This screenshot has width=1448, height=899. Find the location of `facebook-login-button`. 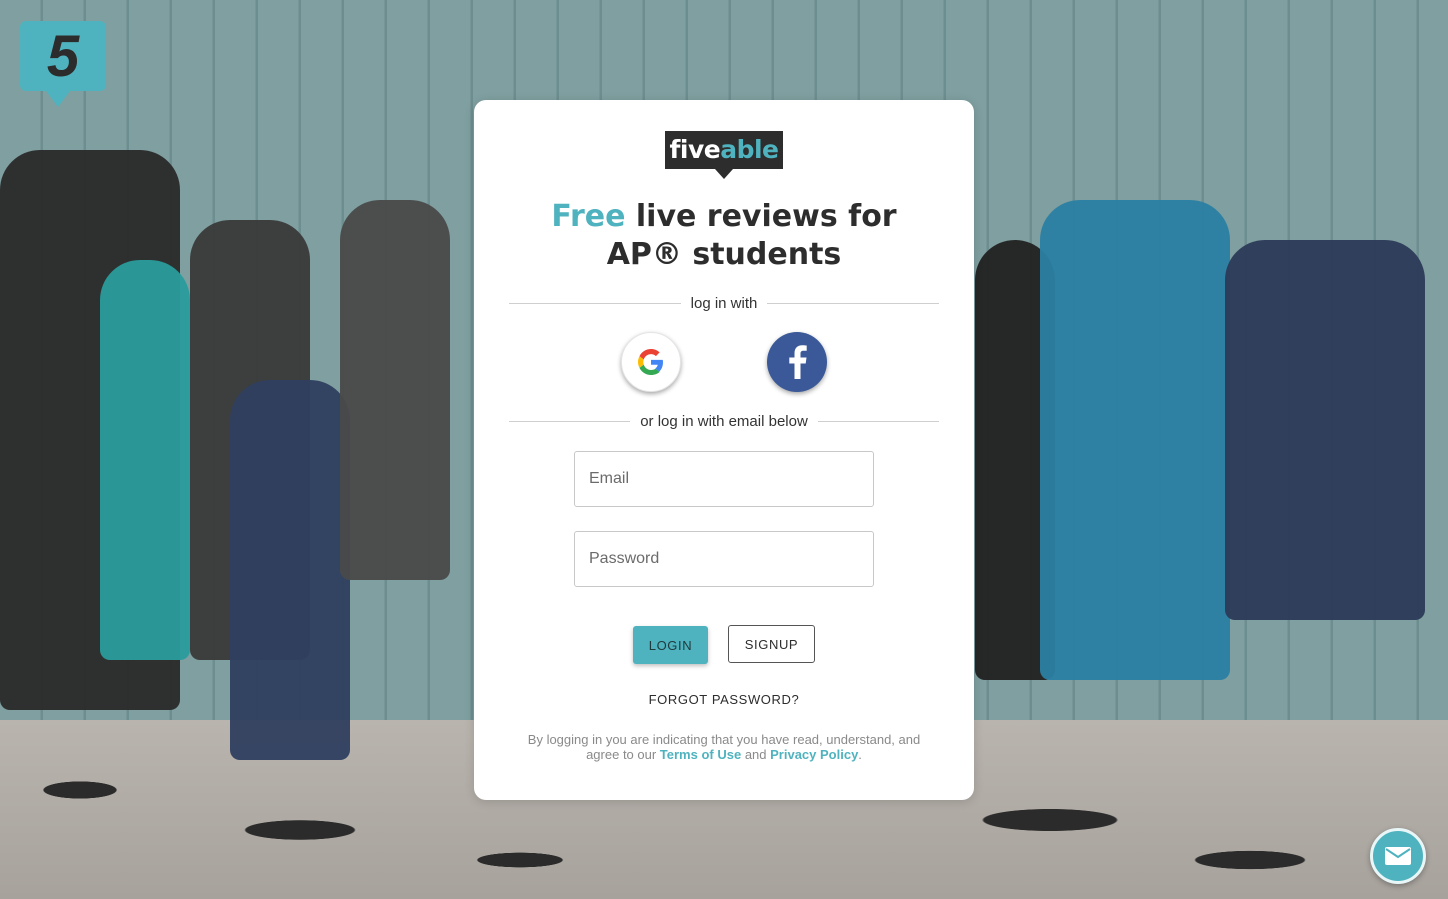

facebook-login-button is located at coordinates (797, 362).